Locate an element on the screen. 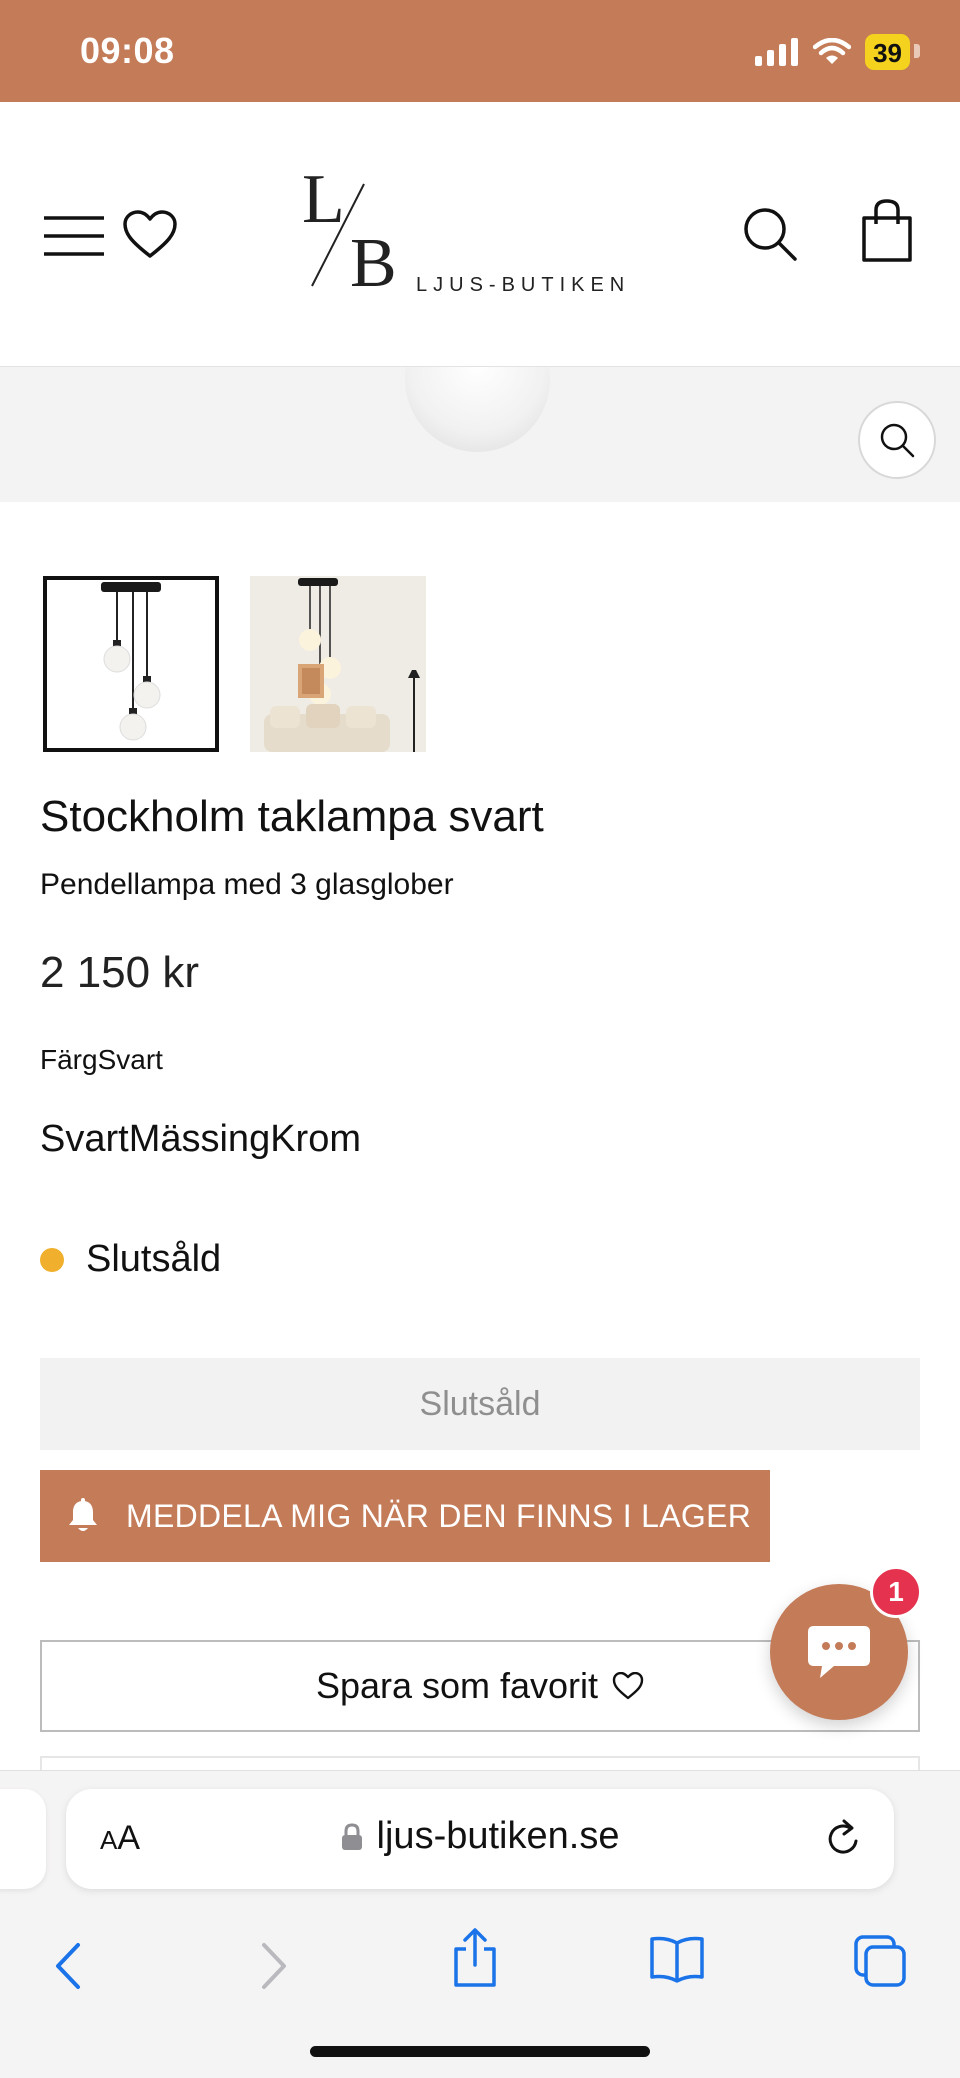 The height and width of the screenshot is (2078, 960). sold-out-button: Slutsåld is located at coordinates (480, 1404).